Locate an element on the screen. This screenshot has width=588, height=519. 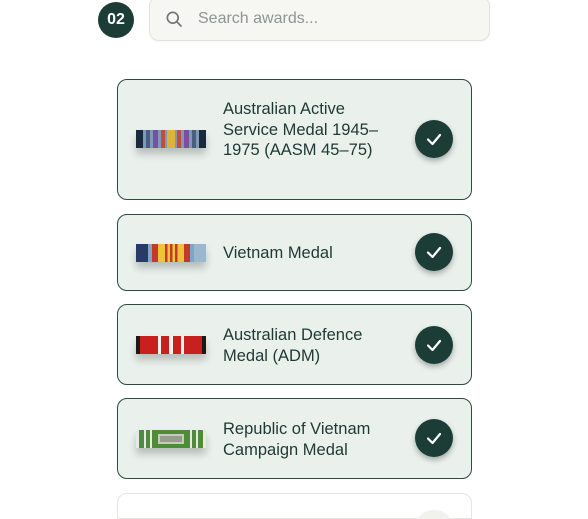
award-card-adm: Australian Defence Medal (ADM) is located at coordinates (294, 344).